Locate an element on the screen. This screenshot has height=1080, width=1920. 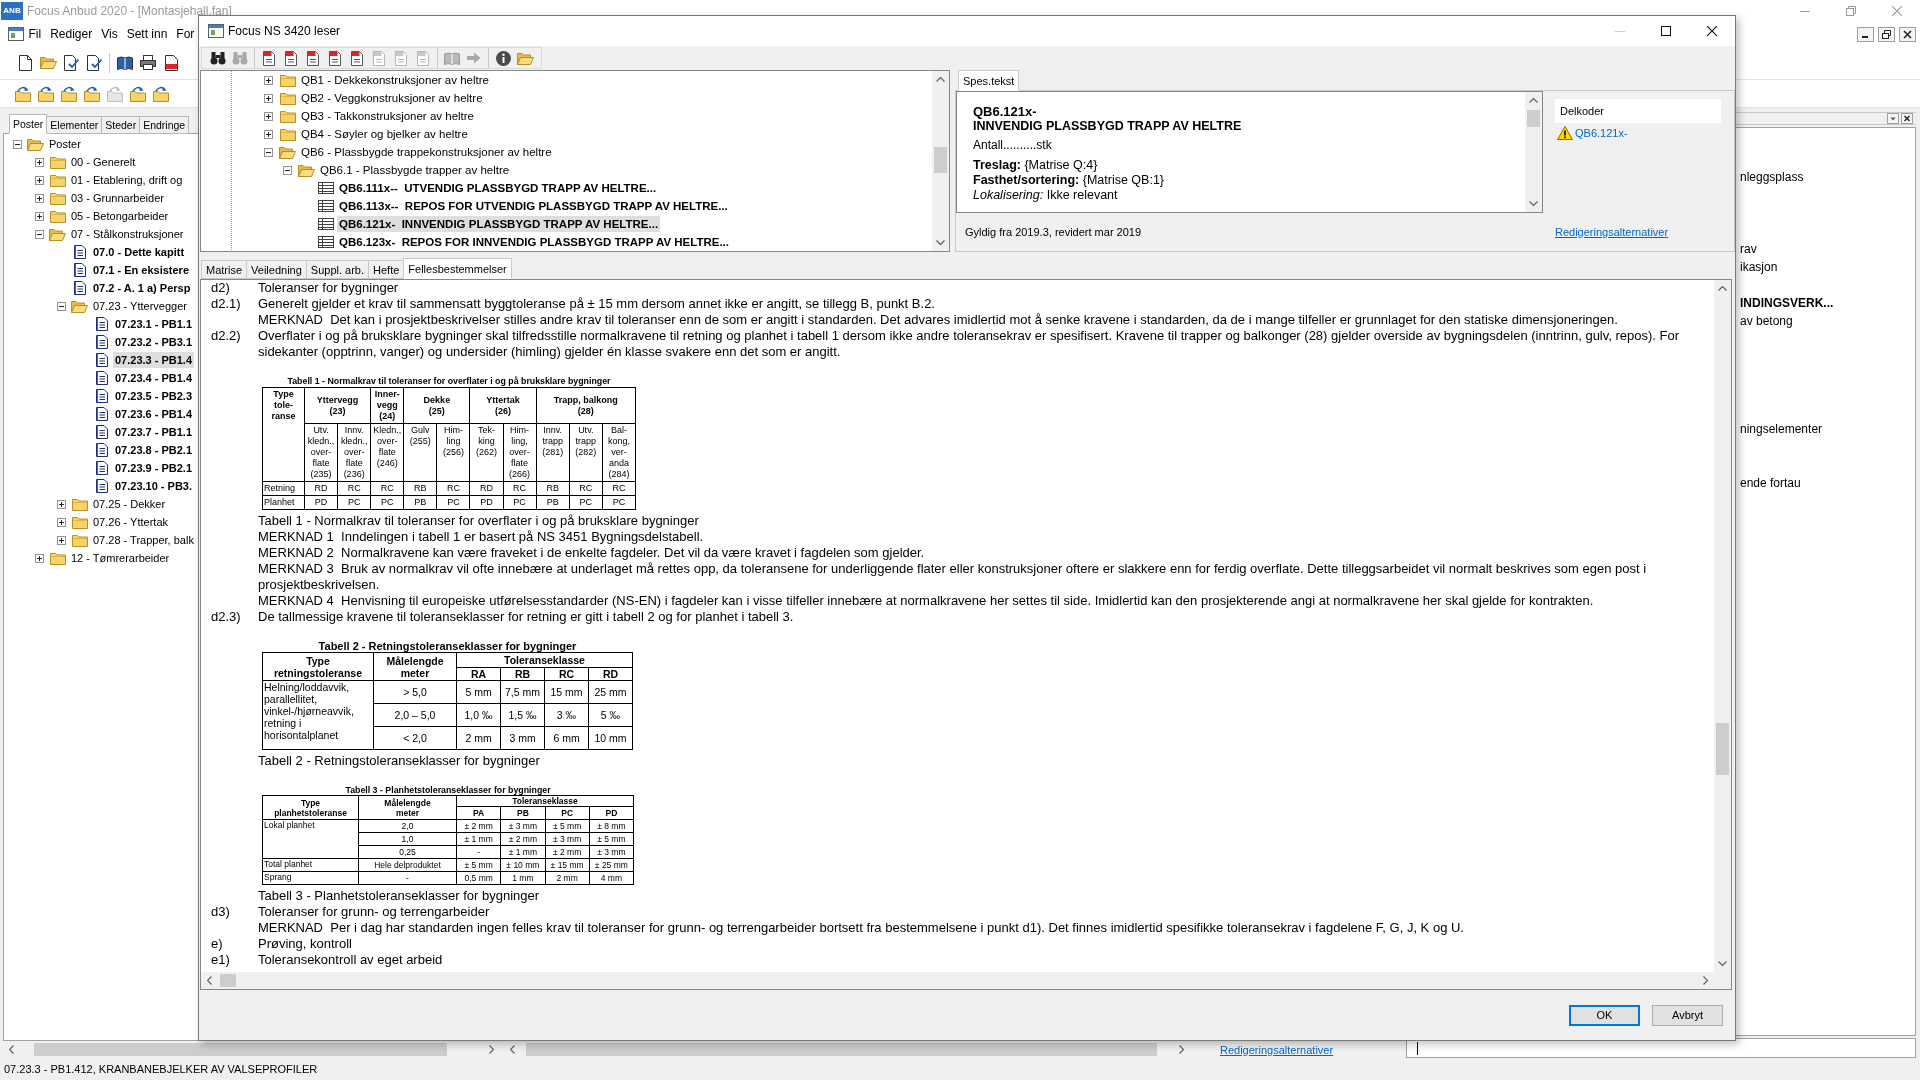
tree-item: QB3 - Takkonstruksjoner av heltre is located at coordinates (387, 116).